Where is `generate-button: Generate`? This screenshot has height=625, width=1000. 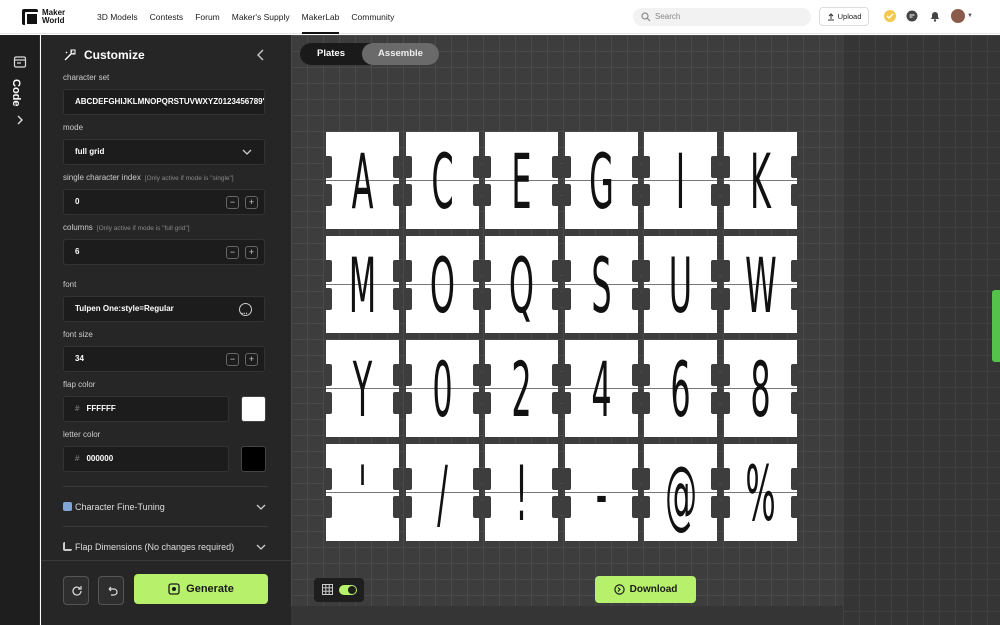 generate-button: Generate is located at coordinates (201, 589).